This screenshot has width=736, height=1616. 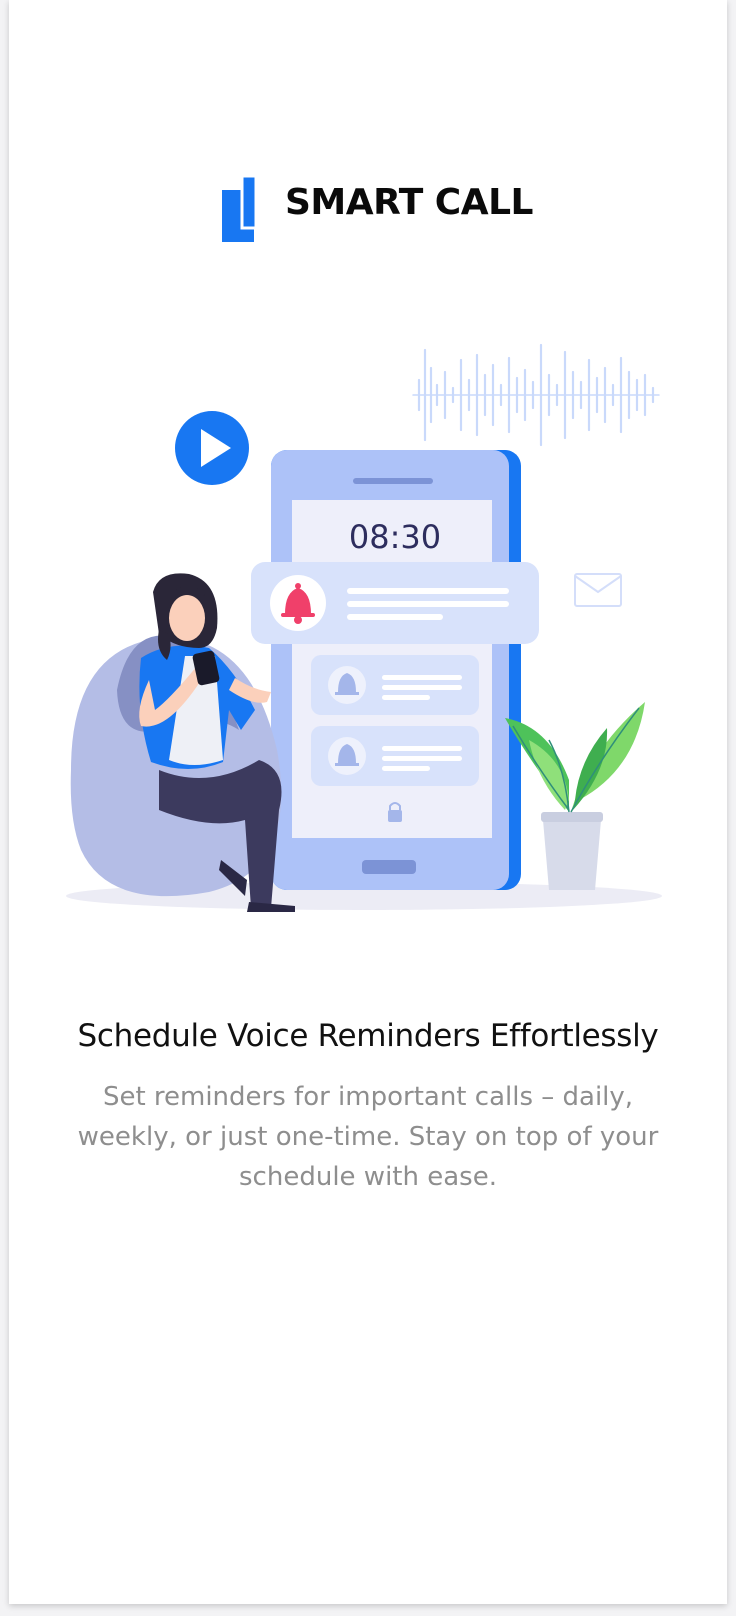 I want to click on envelope-icon, so click(x=598, y=590).